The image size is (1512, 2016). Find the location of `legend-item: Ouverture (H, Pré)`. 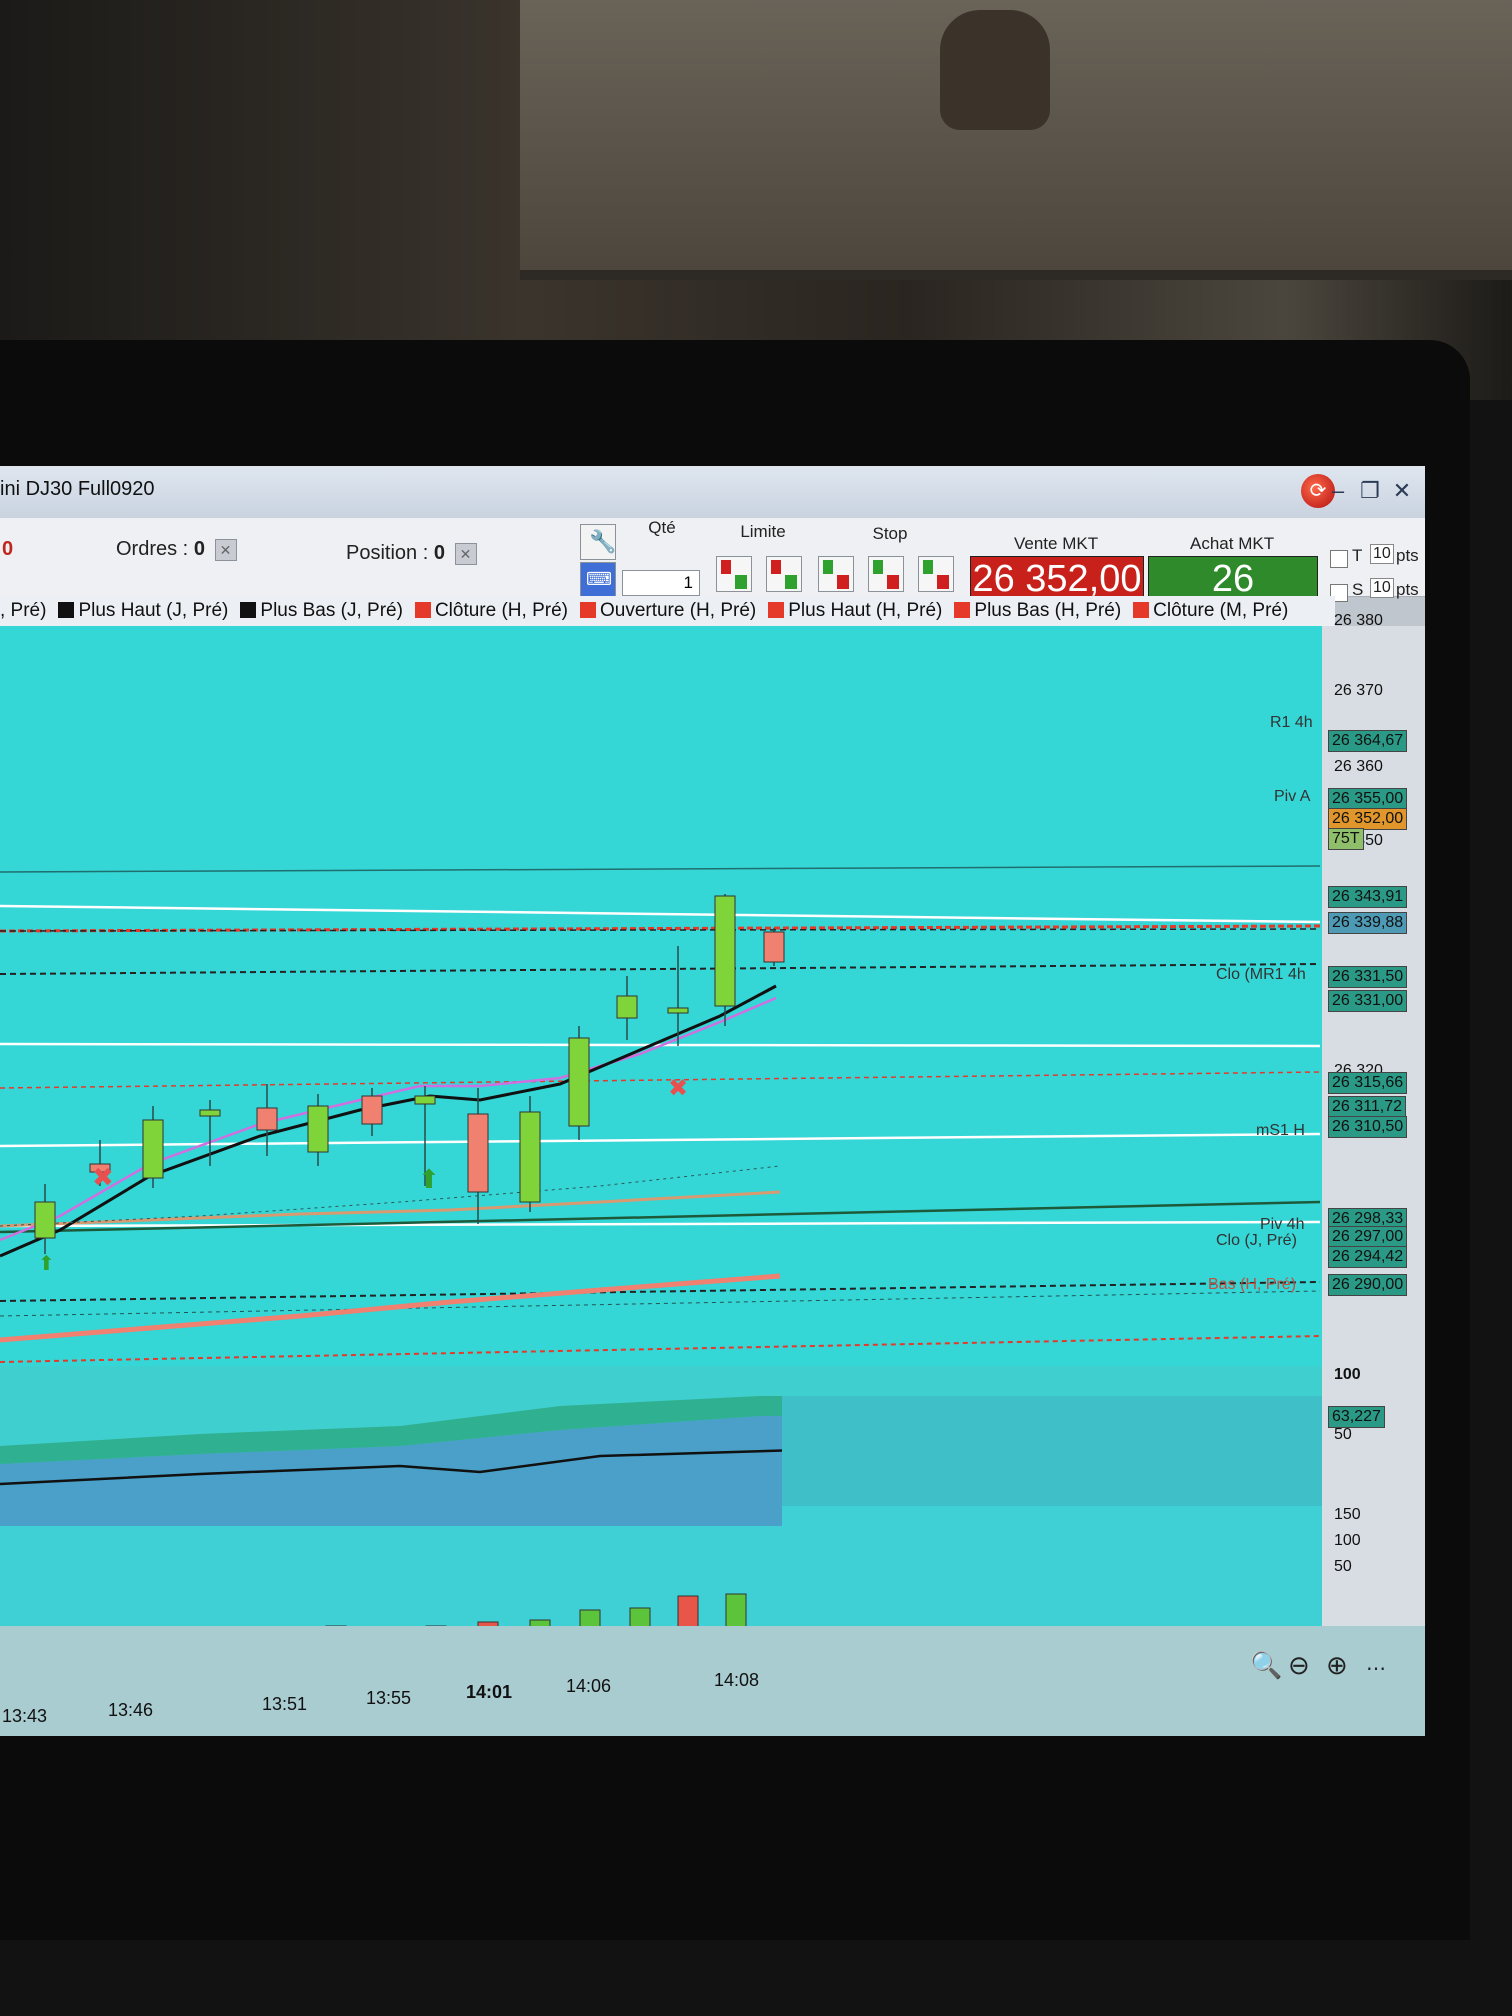

legend-item: Ouverture (H, Pré) is located at coordinates (670, 611).